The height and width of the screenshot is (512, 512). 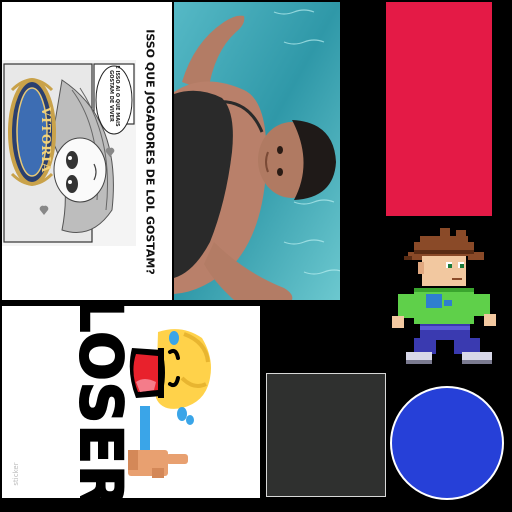 I want to click on speech-bubble-text: E ISSO AI O QUE MAIS GOSTAM DE VIVER, so click(x=114, y=96).